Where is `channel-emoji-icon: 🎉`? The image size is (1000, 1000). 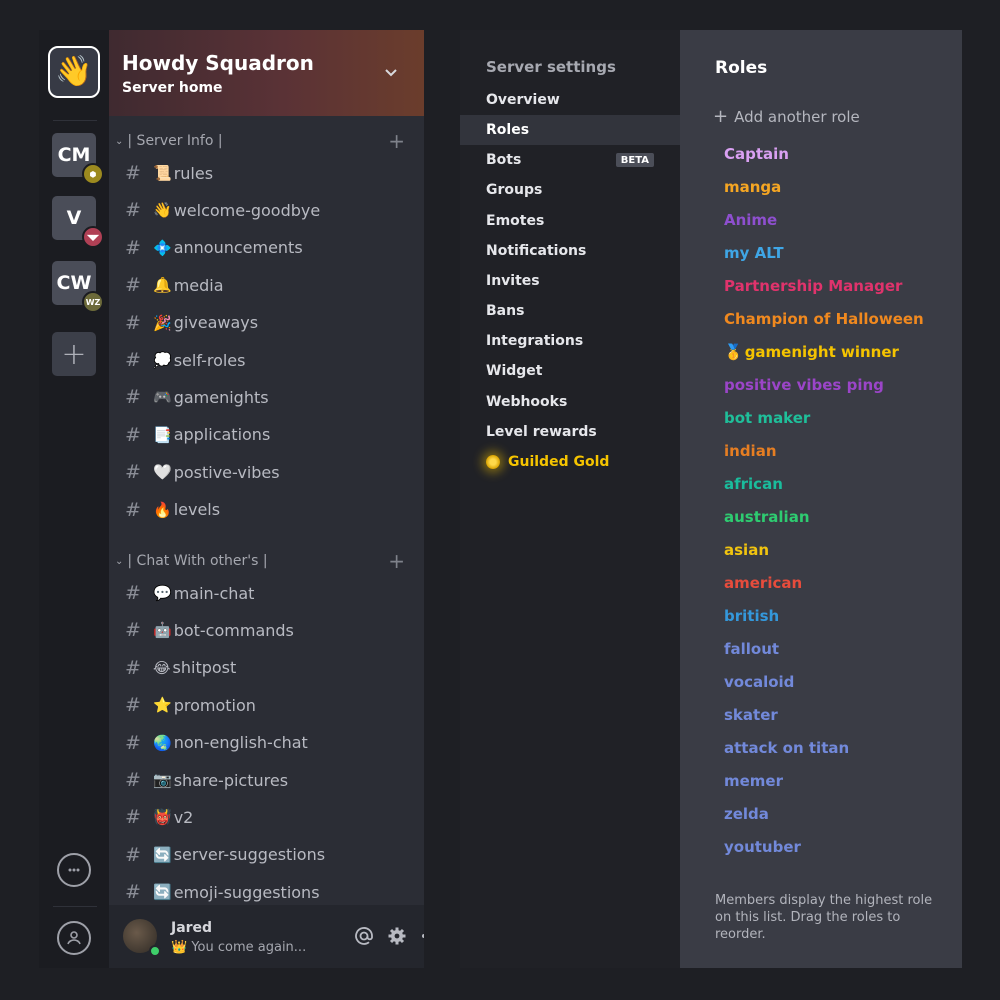 channel-emoji-icon: 🎉 is located at coordinates (162, 322).